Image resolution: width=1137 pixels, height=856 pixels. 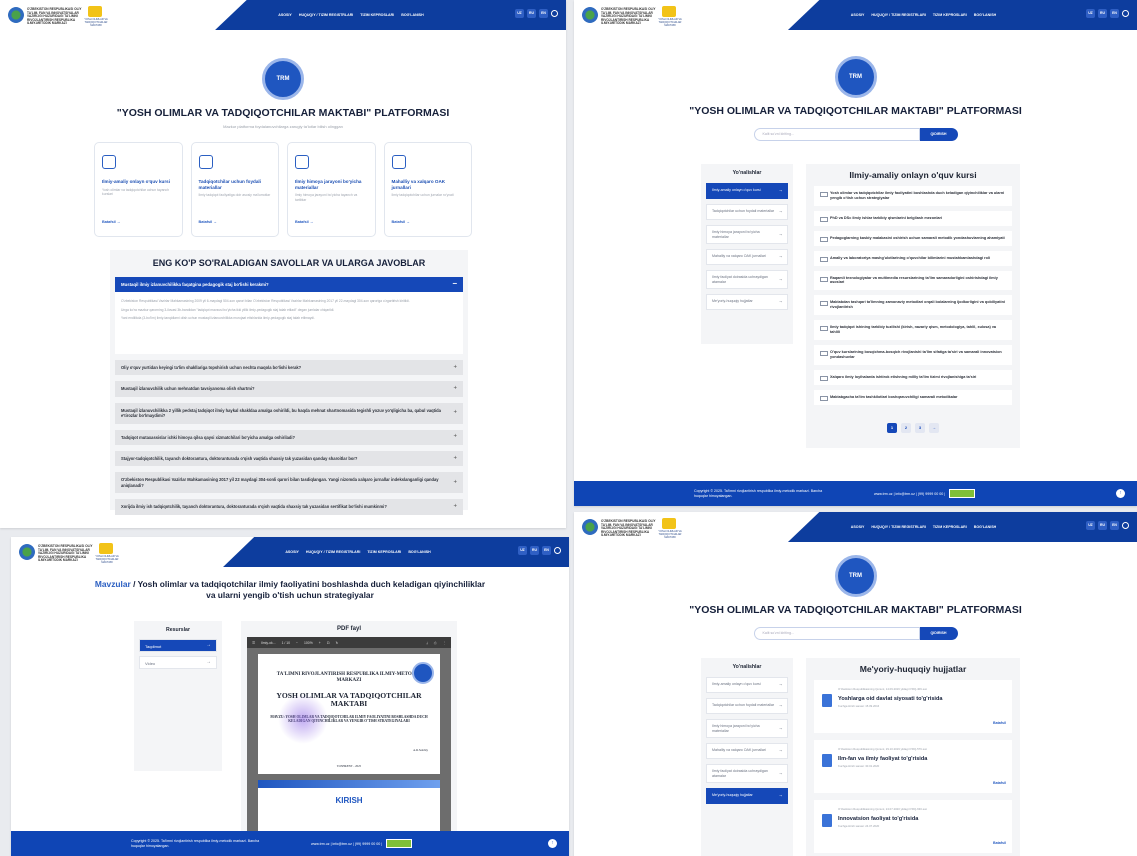 I want to click on next-page-button: →, so click(x=934, y=427).